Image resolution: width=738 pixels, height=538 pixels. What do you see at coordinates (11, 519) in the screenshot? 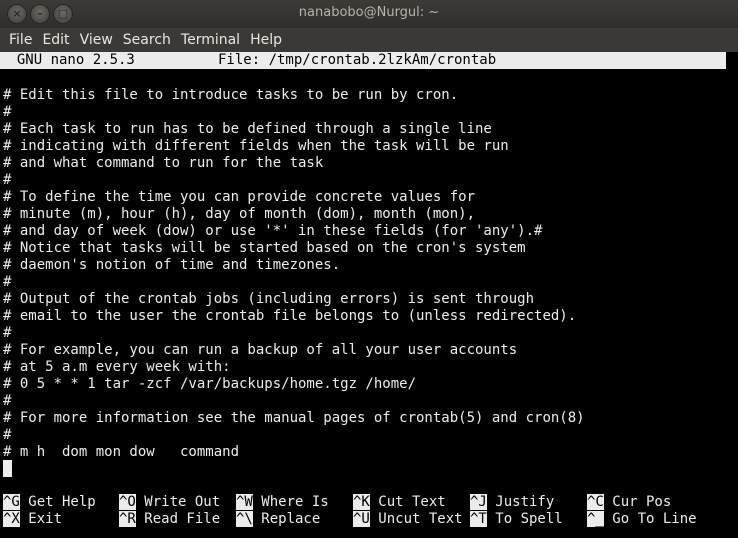
I see `shortcut-key: ^X` at bounding box center [11, 519].